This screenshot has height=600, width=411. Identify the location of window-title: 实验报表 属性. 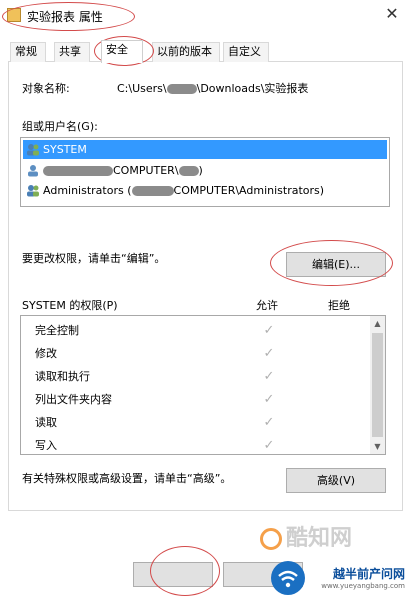
(65, 17).